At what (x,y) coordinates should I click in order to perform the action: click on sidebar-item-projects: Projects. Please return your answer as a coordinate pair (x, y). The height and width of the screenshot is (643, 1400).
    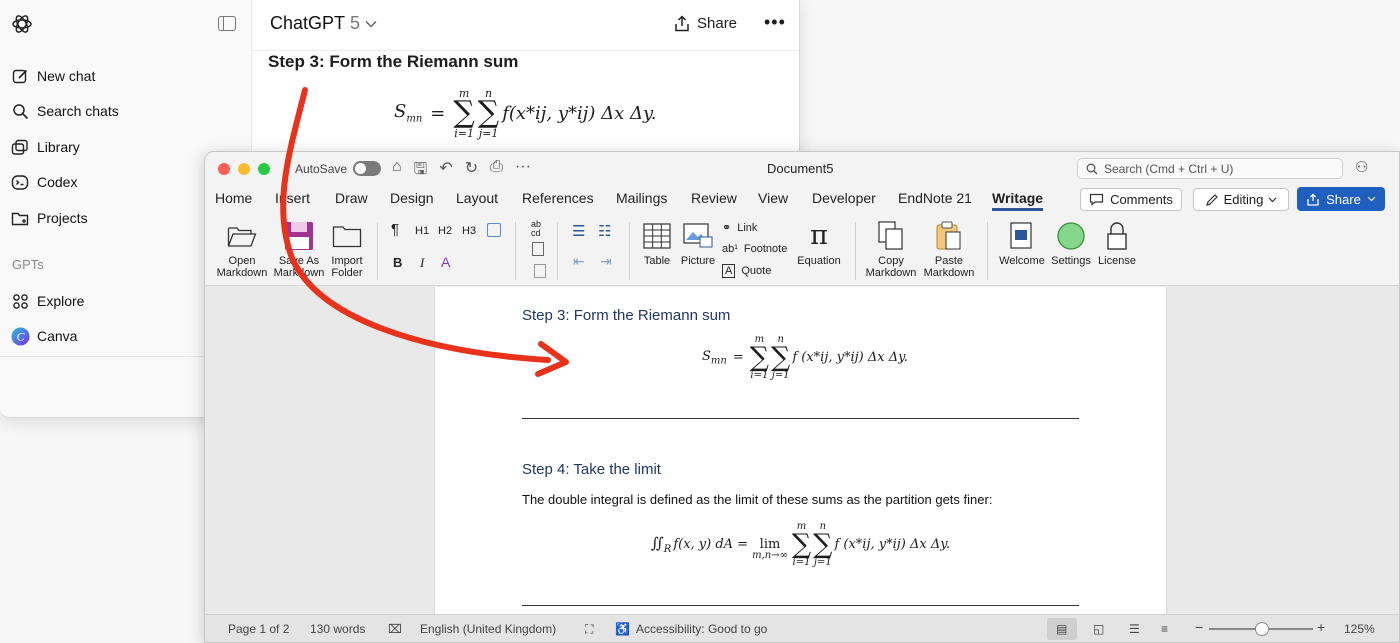
    Looking at the image, I should click on (49, 218).